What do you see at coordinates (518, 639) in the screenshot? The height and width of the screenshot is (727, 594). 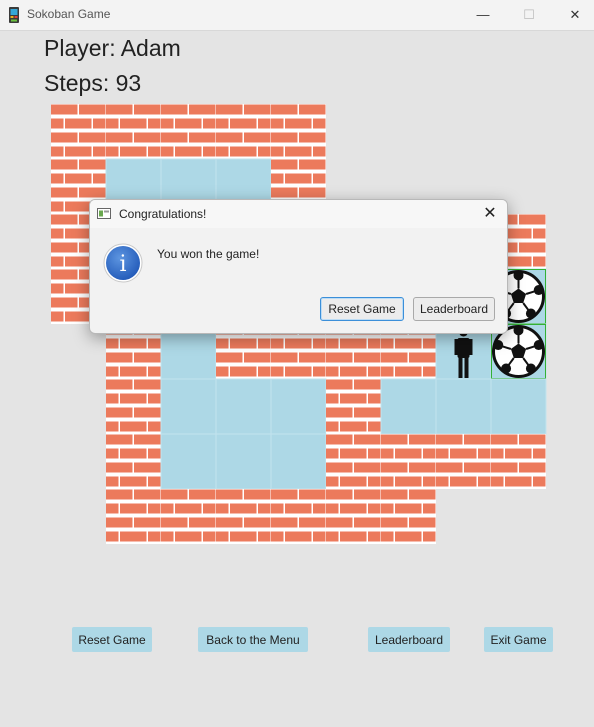 I see `exit-game-button: Exit Game` at bounding box center [518, 639].